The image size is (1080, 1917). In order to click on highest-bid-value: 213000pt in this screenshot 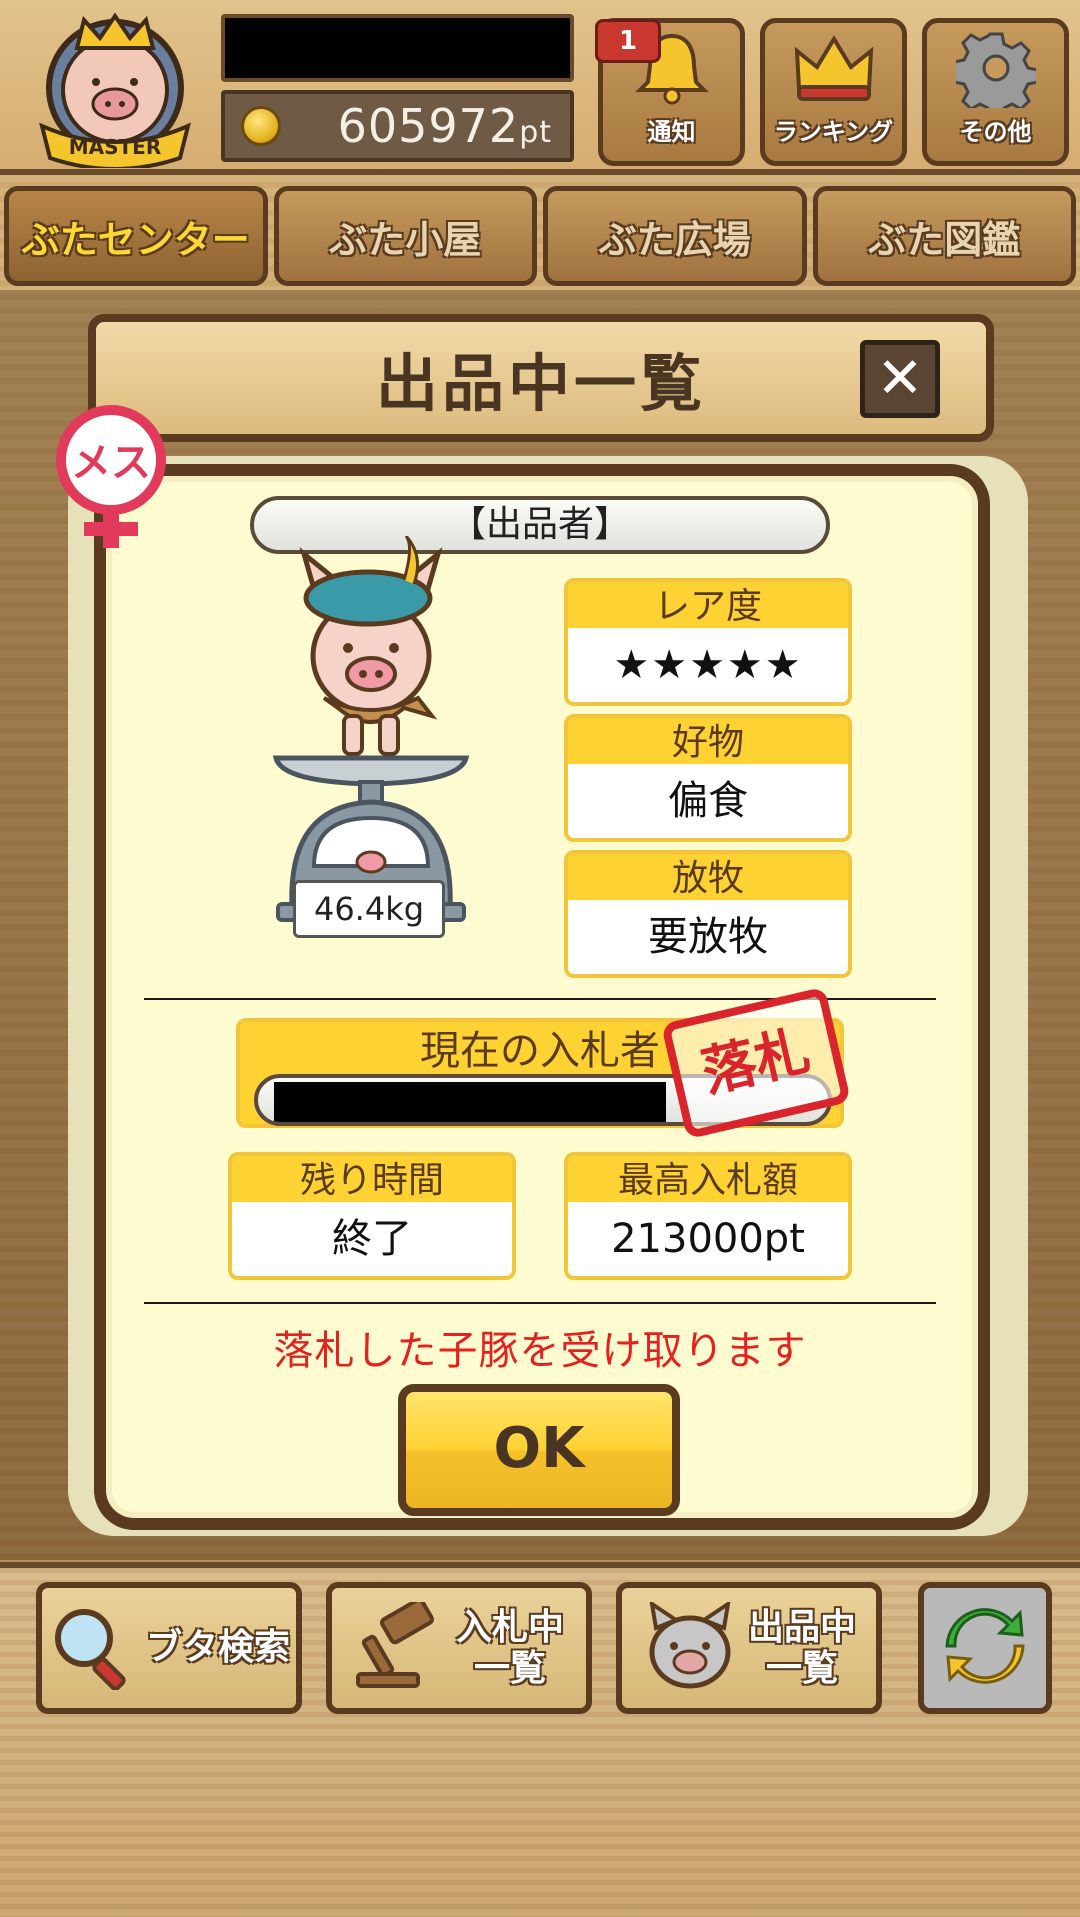, I will do `click(708, 1239)`.